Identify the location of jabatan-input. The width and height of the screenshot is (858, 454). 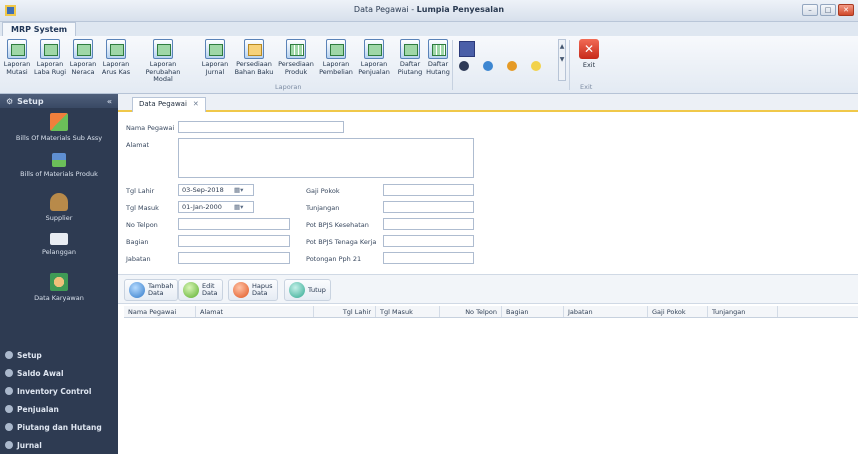
(234, 258).